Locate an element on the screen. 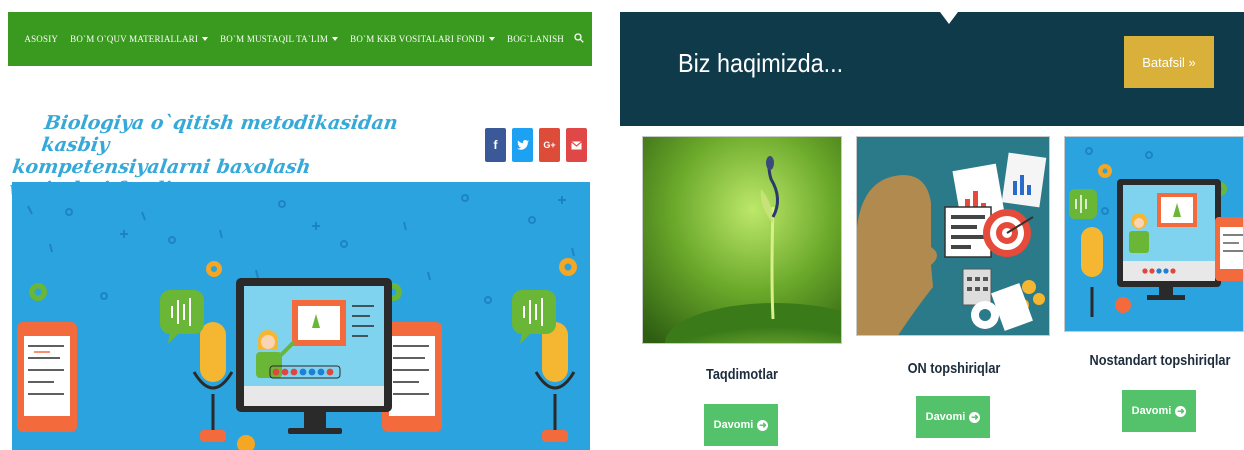  card-title-presentations: Taqdimotlar is located at coordinates (742, 374).